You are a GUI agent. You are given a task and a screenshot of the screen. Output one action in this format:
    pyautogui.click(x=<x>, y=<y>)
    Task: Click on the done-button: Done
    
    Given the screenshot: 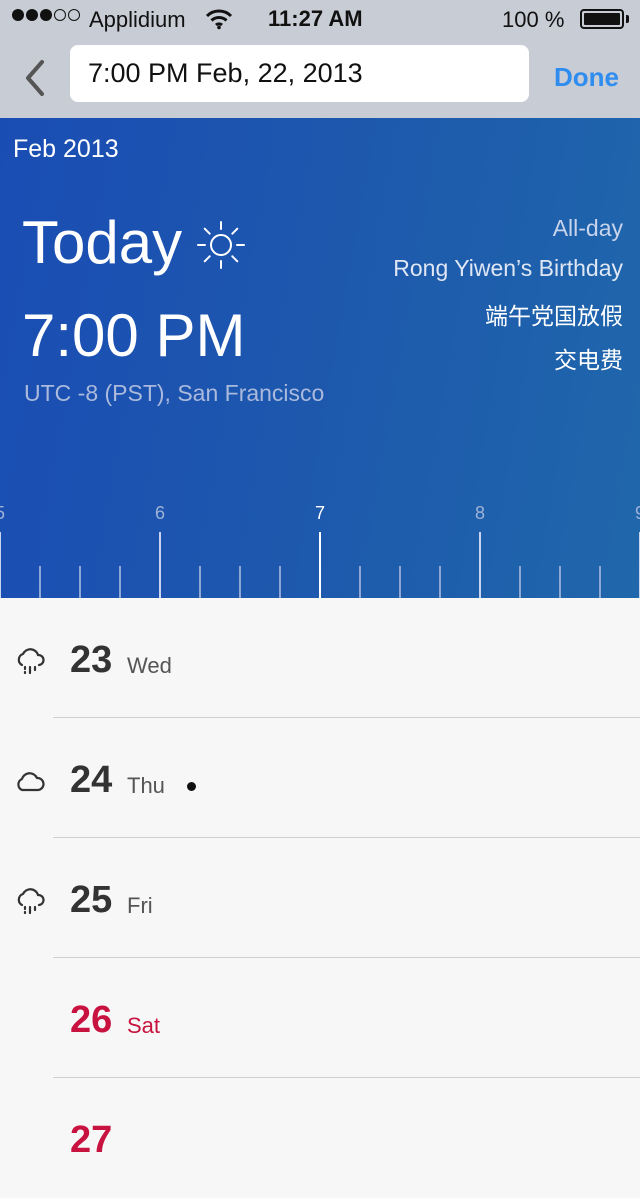 What is the action you would take?
    pyautogui.click(x=586, y=77)
    